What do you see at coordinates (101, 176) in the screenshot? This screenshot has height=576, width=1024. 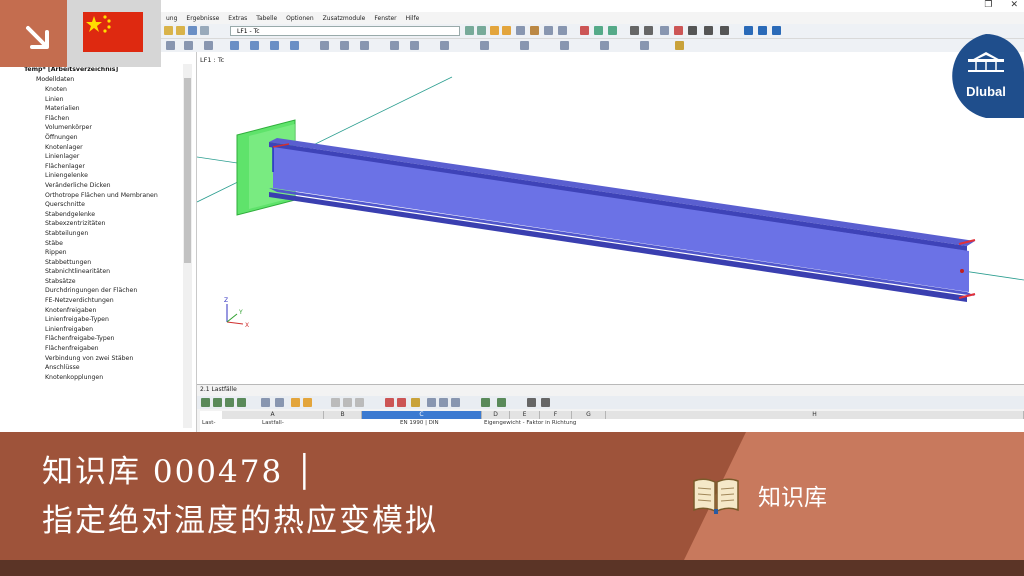 I see `nav-item: Liniengelenke` at bounding box center [101, 176].